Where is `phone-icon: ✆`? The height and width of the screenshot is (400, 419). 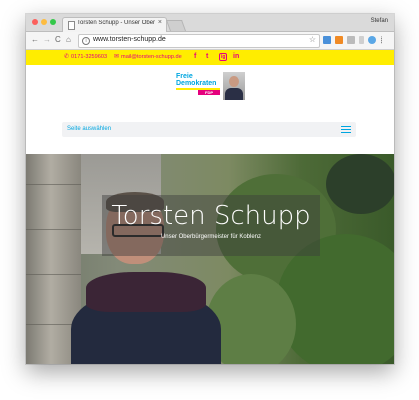 phone-icon: ✆ is located at coordinates (67, 57).